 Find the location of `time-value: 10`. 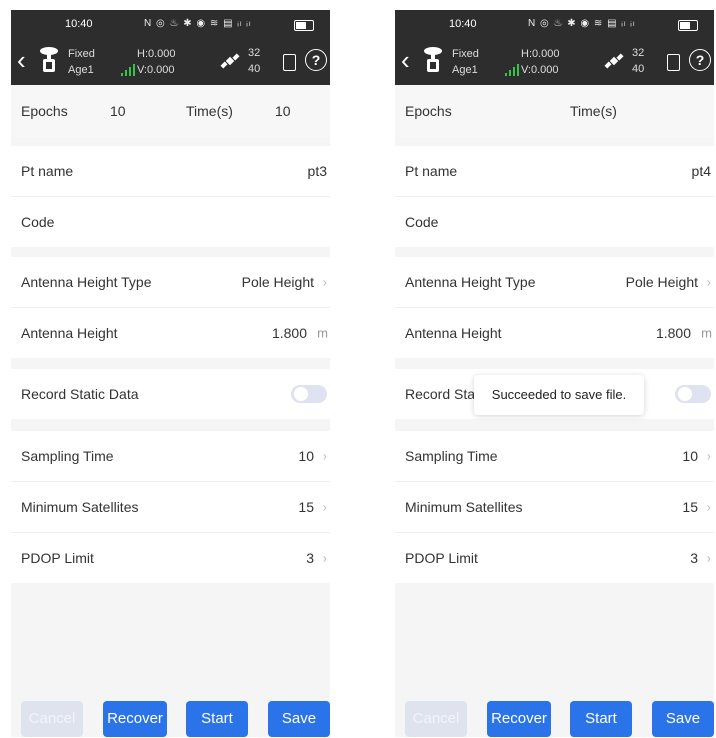

time-value: 10 is located at coordinates (283, 111).